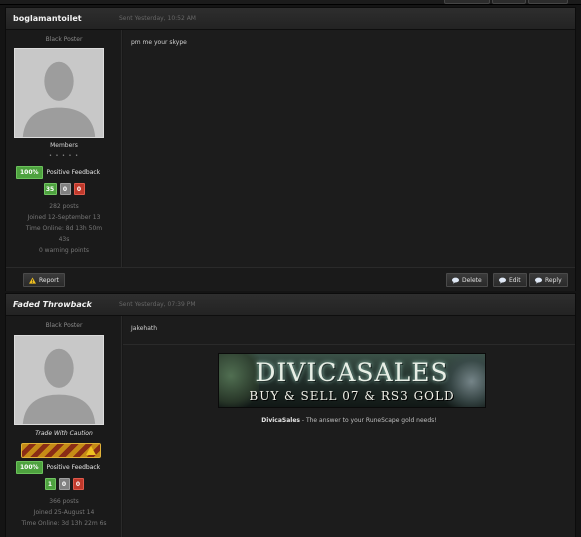  I want to click on post-author-name: boglamantoilet, so click(47, 18).